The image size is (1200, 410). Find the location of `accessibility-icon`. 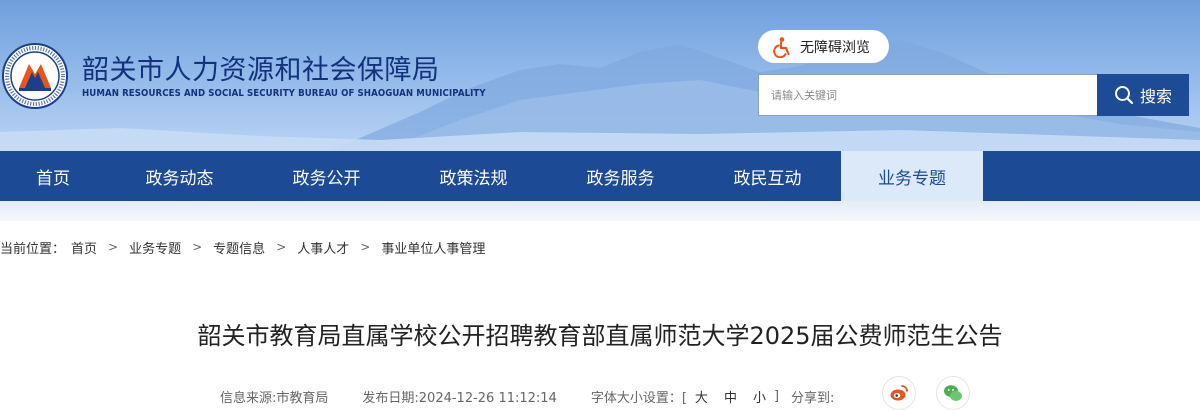

accessibility-icon is located at coordinates (781, 47).